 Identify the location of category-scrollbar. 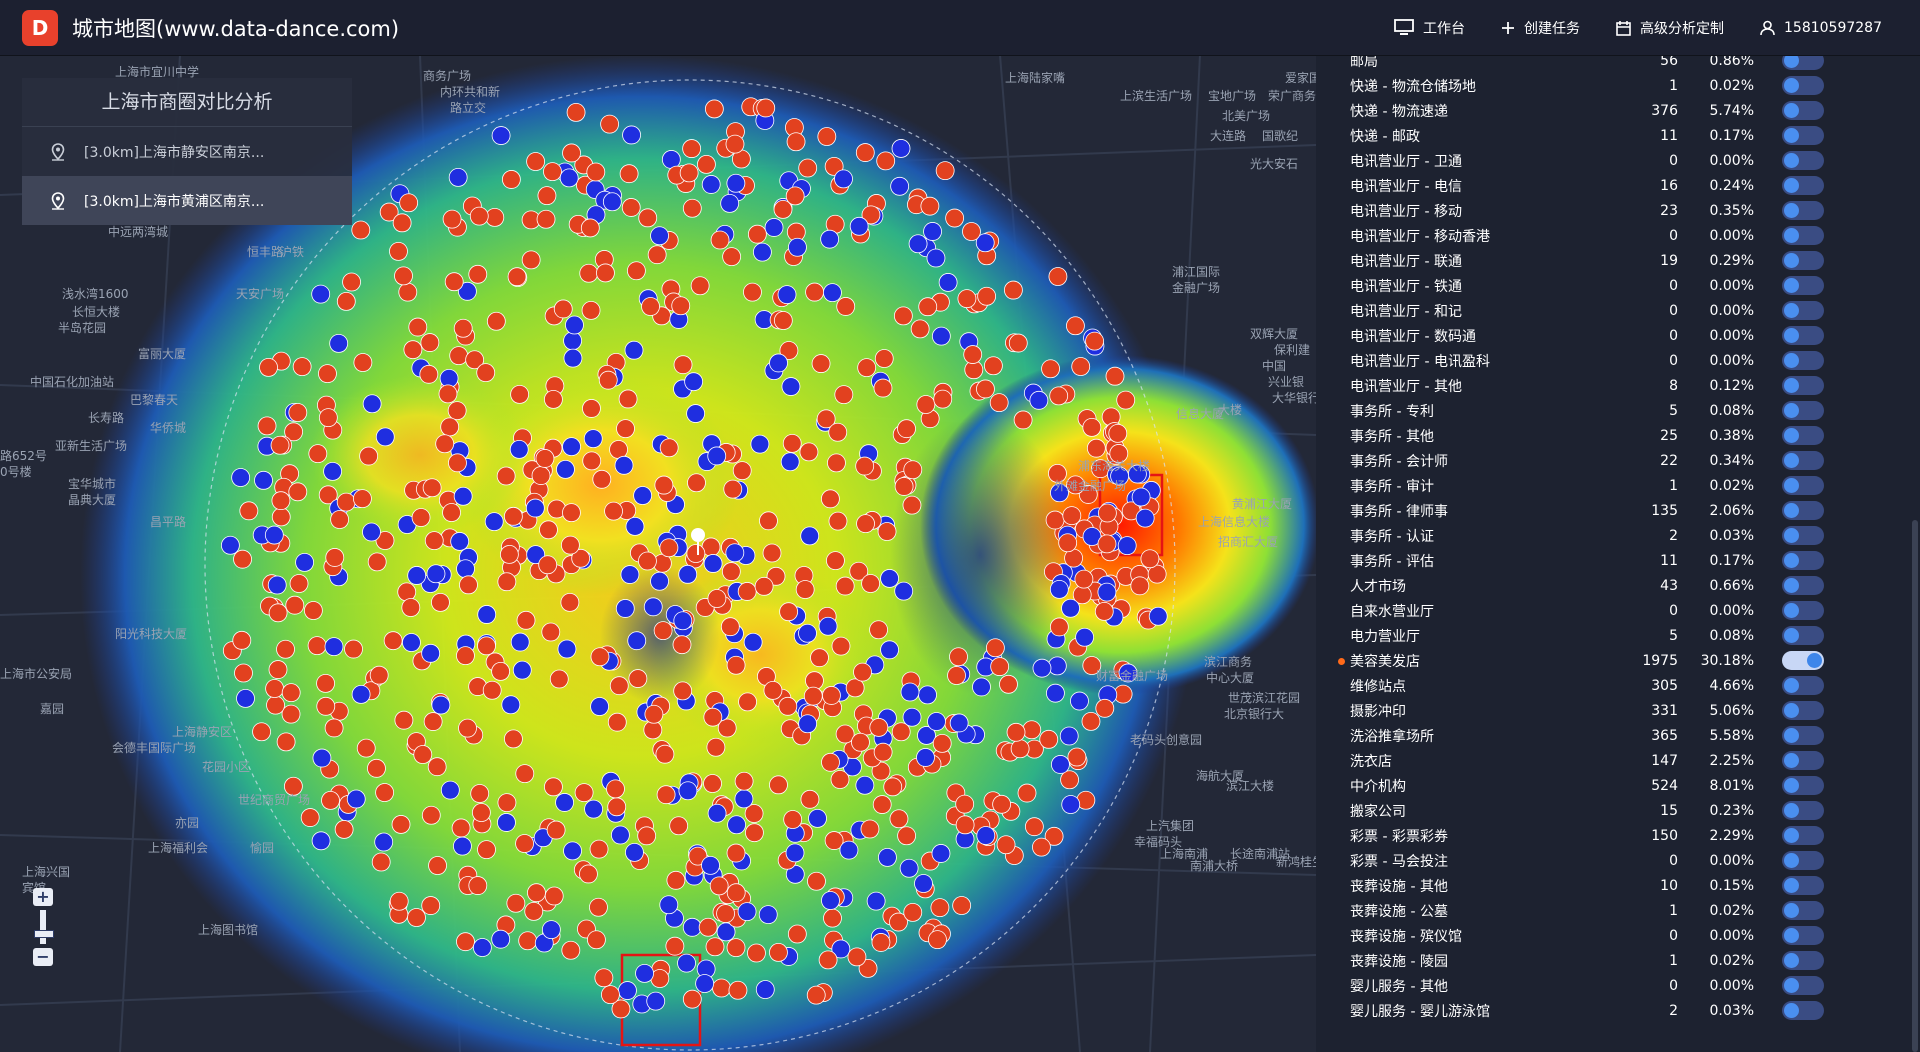
(1915, 786).